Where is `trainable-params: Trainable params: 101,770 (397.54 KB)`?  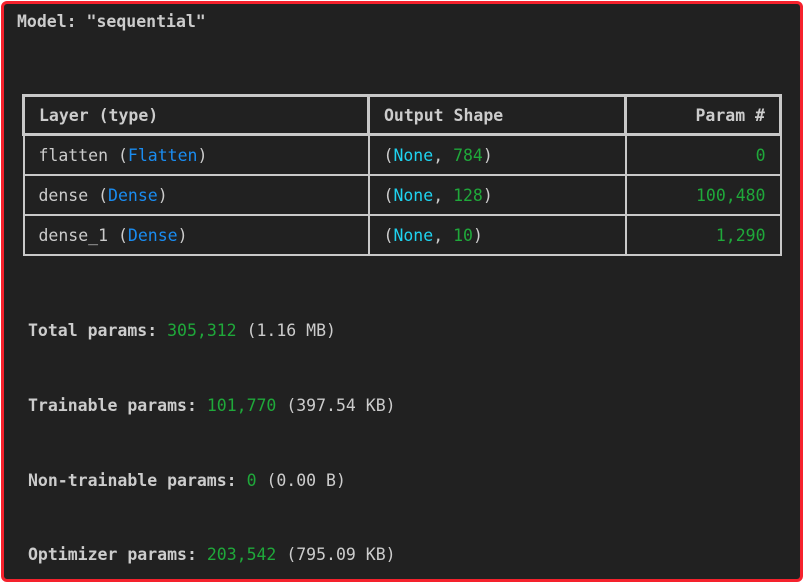
trainable-params: Trainable params: 101,770 (397.54 KB) is located at coordinates (212, 405).